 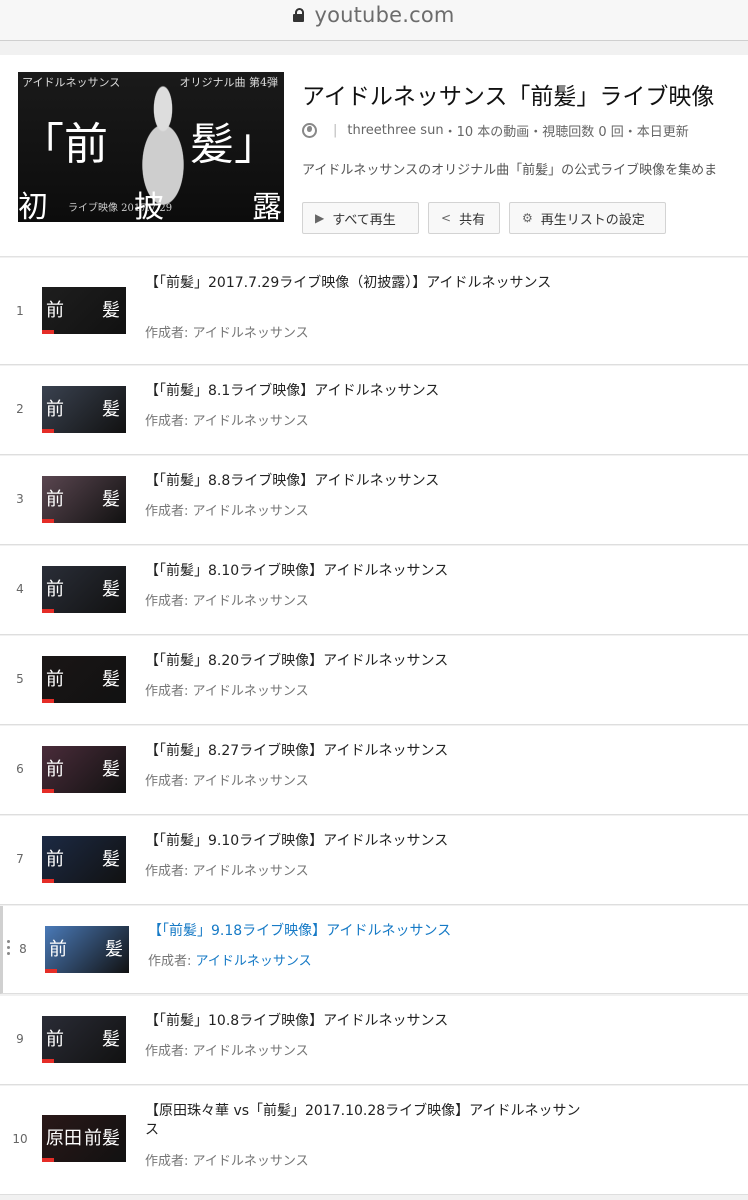 What do you see at coordinates (395, 130) in the screenshot?
I see `playlist-owner: threethree sun` at bounding box center [395, 130].